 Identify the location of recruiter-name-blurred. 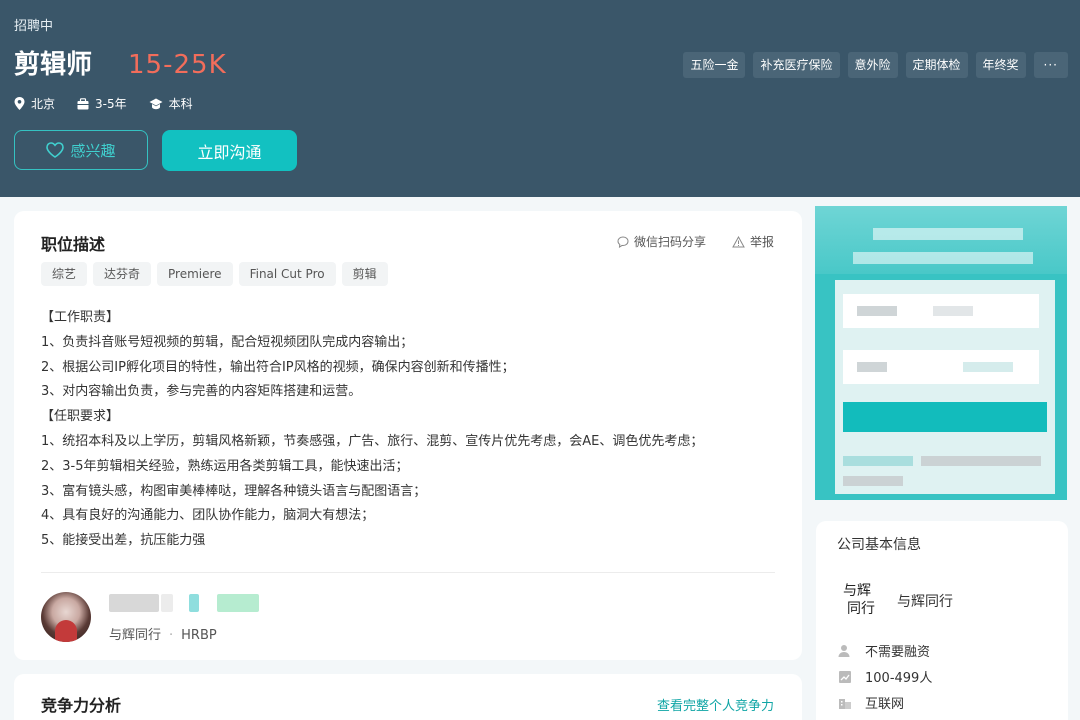
(184, 603).